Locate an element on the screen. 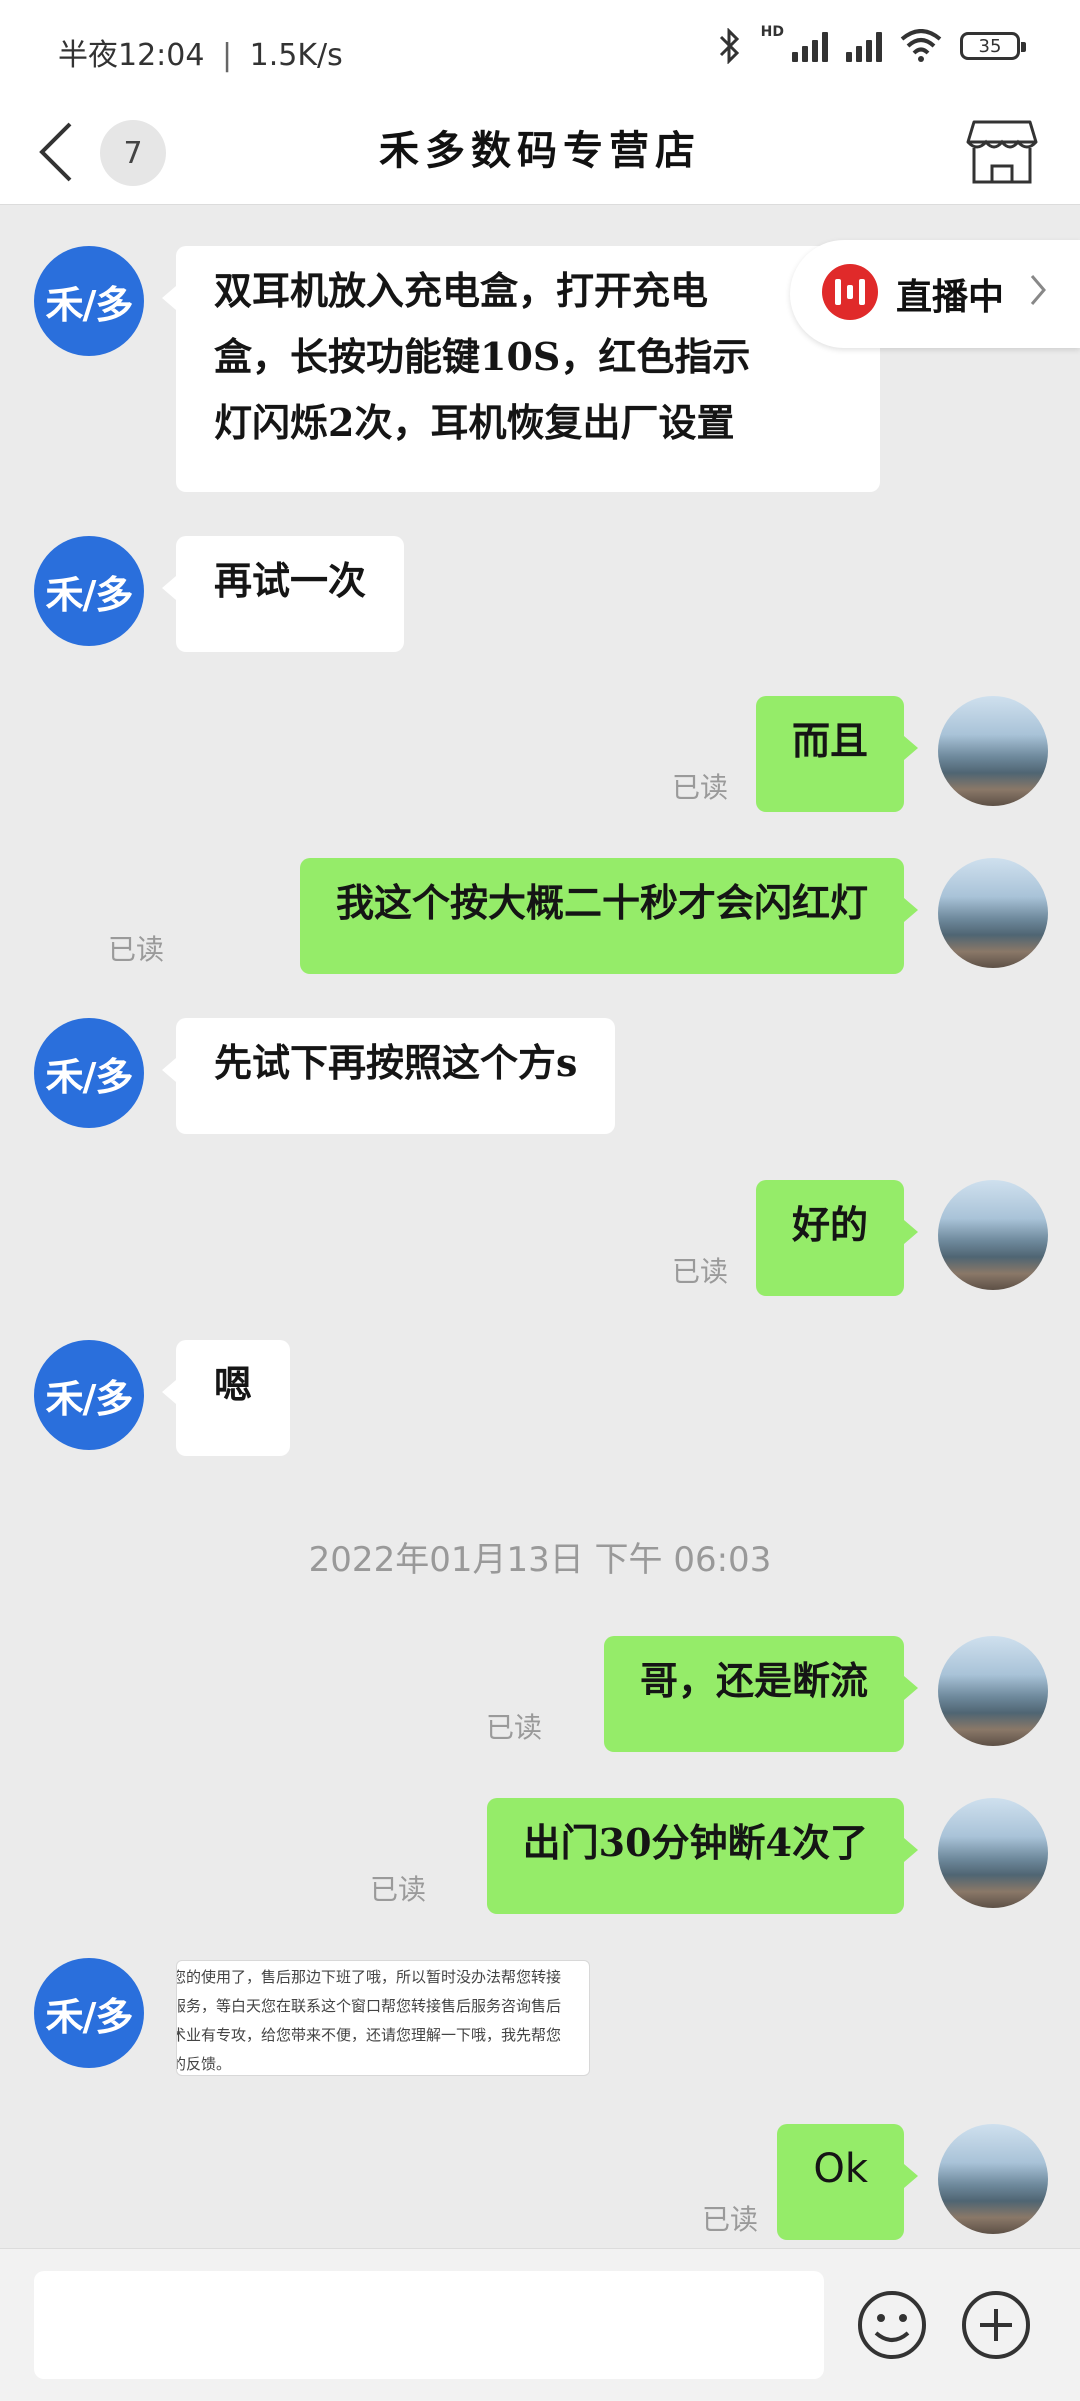 This screenshot has height=2401, width=1080. chat-header: 7 禾多数码专营店 is located at coordinates (540, 152).